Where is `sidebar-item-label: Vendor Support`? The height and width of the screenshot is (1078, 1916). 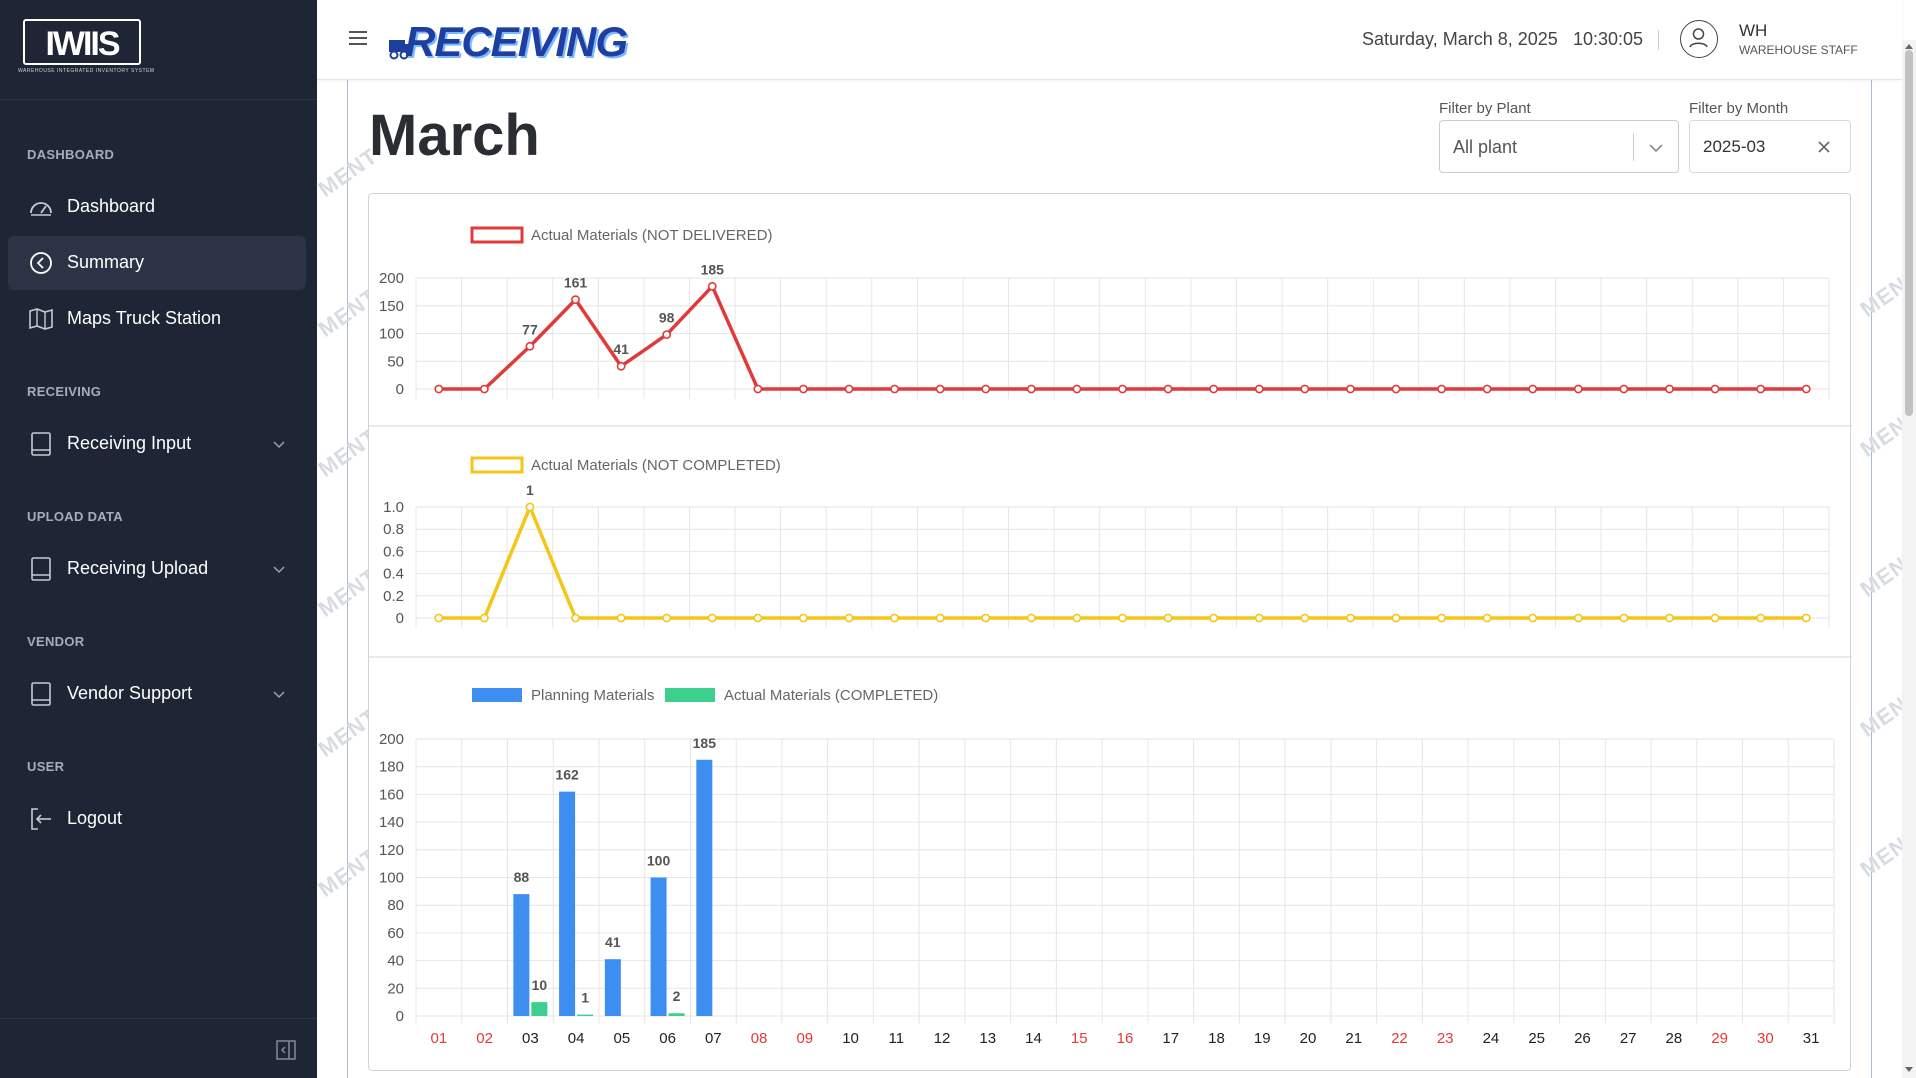
sidebar-item-label: Vendor Support is located at coordinates (130, 693).